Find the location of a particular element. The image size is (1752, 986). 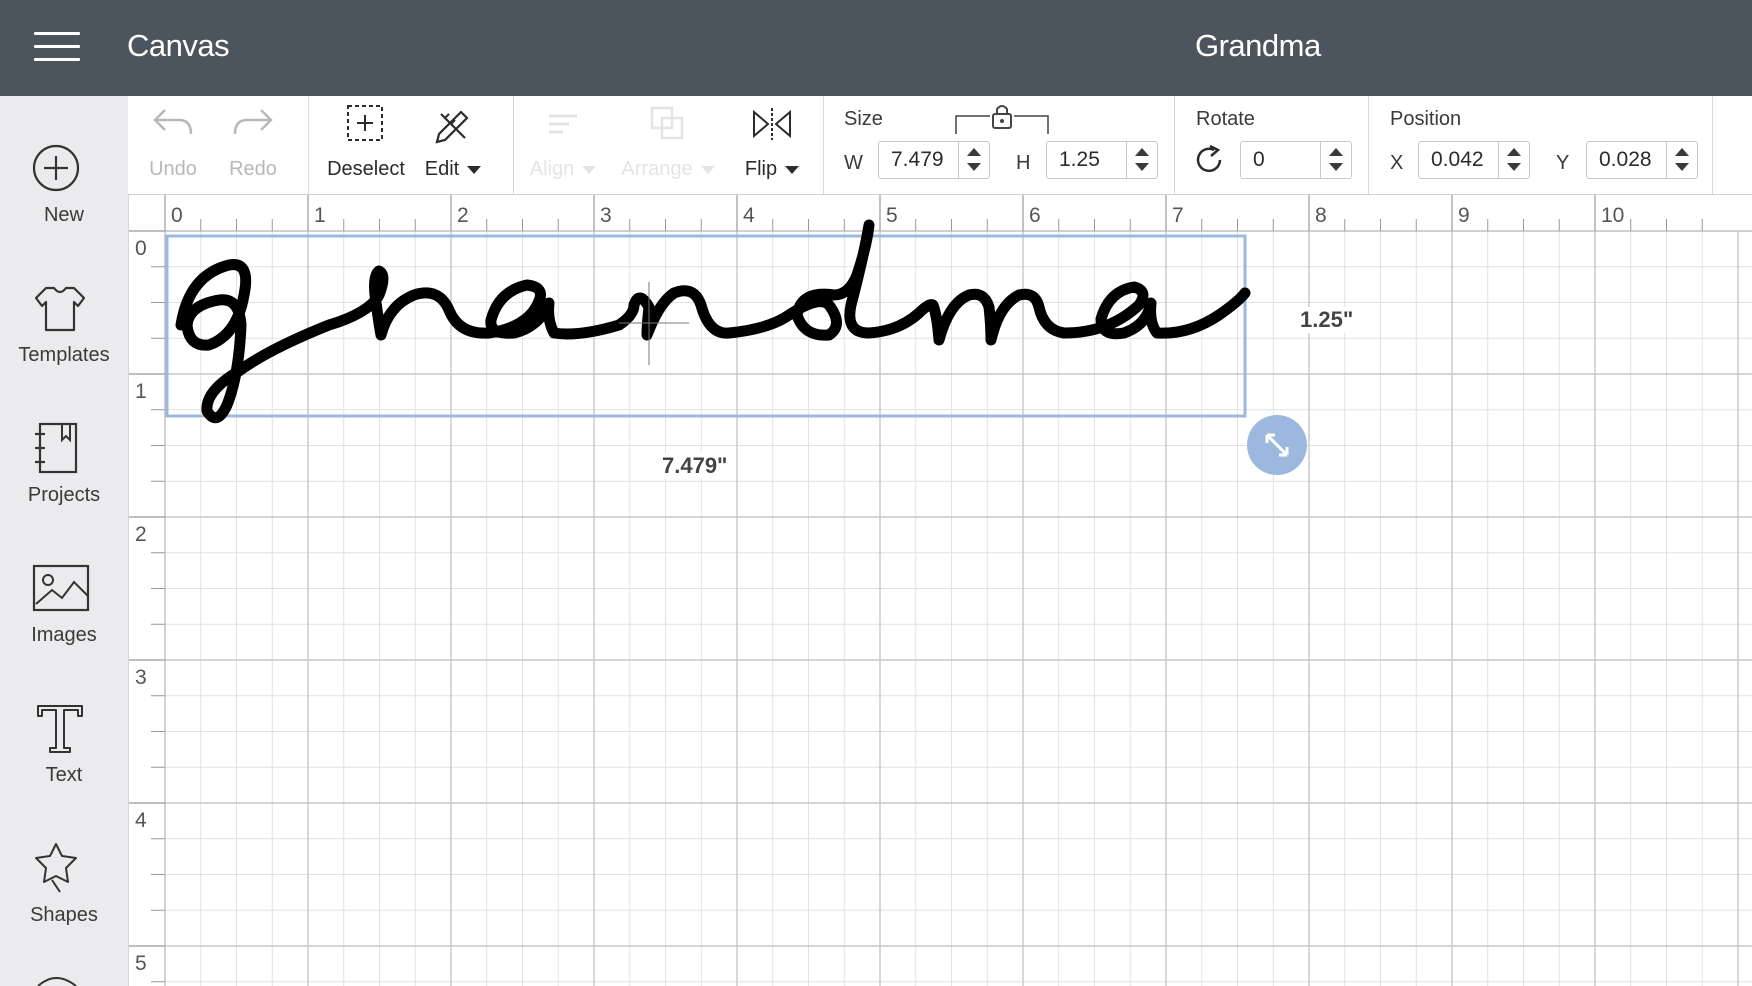

edit-label: Edit is located at coordinates (442, 169).